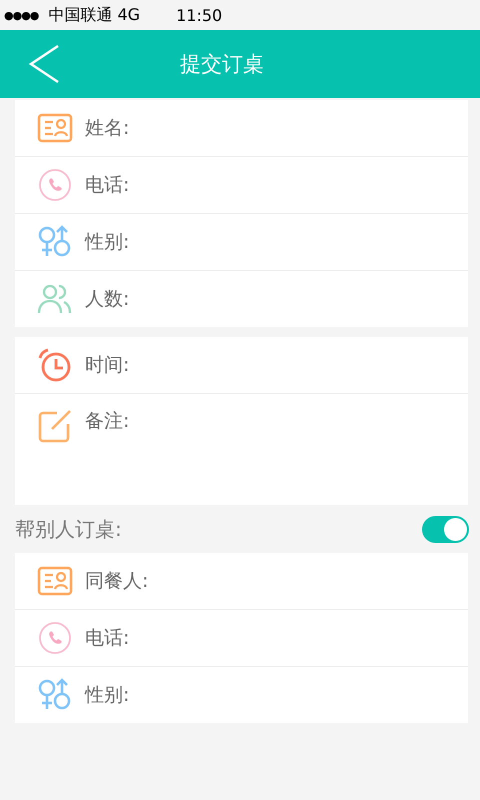 This screenshot has width=480, height=800. Describe the element at coordinates (222, 64) in the screenshot. I see `page-title: 提交订桌` at that location.